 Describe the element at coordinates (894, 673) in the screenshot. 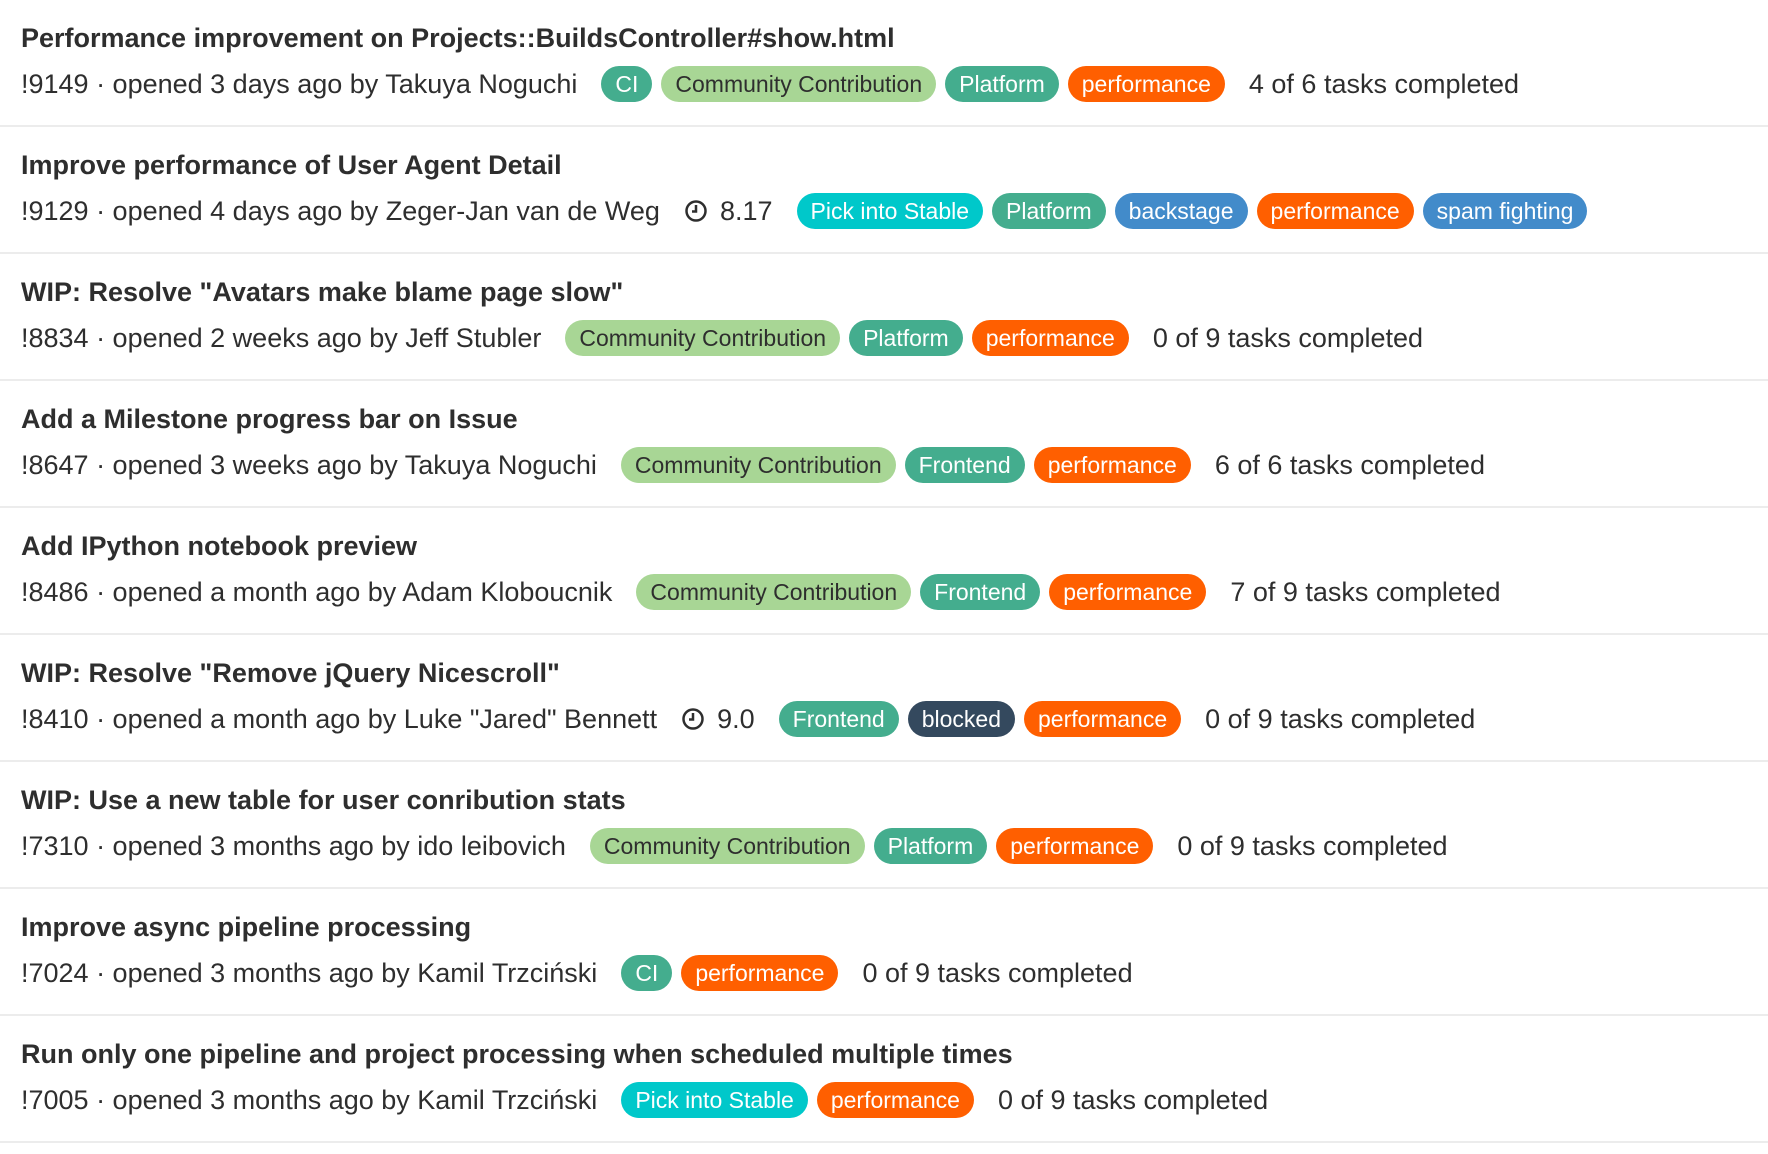

I see `merge-request-title: WIP: Resolve "Remove jQuery Nicescroll"` at that location.